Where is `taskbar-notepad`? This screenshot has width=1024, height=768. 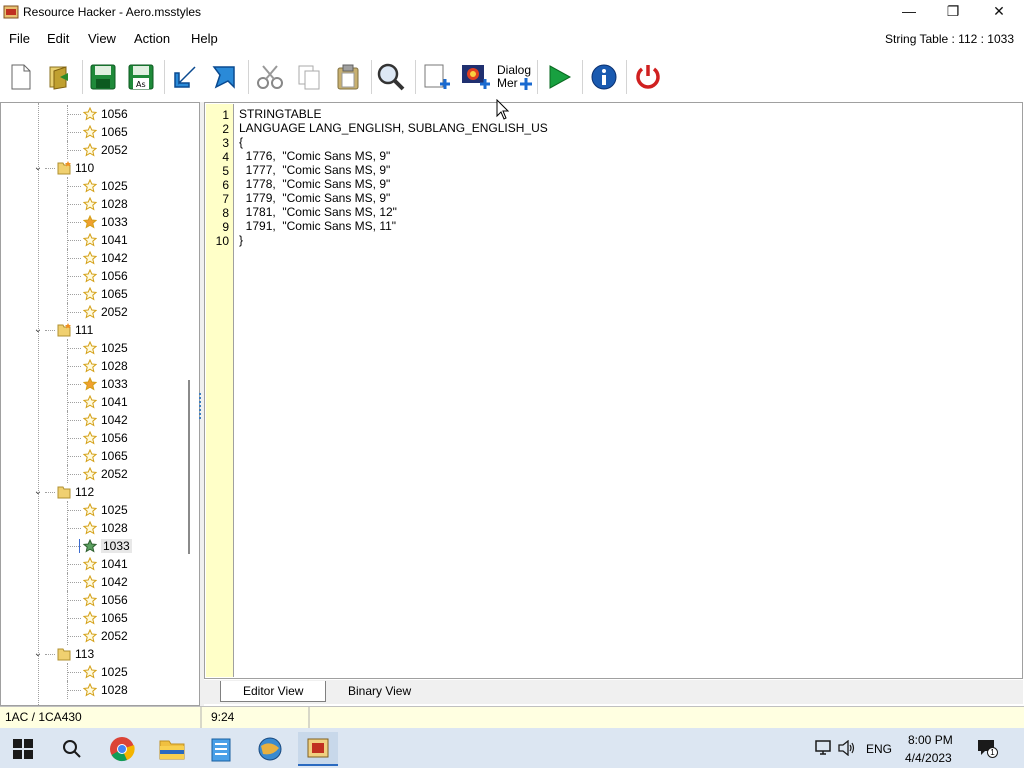
taskbar-notepad is located at coordinates (221, 749).